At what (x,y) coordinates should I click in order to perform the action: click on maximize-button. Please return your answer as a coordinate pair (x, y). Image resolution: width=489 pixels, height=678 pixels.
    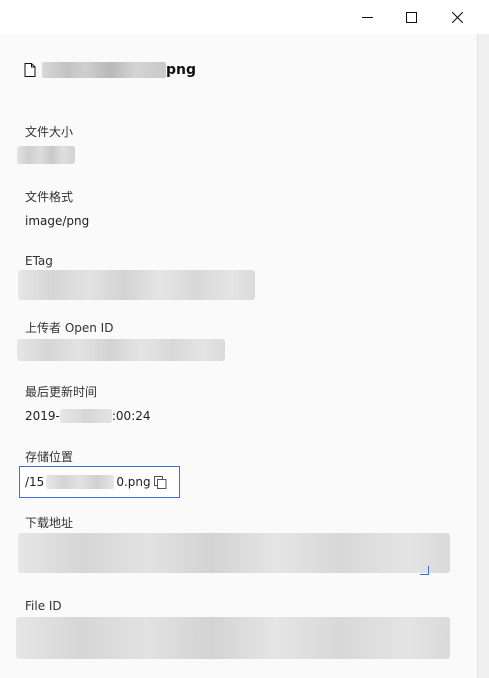
    Looking at the image, I should click on (411, 17).